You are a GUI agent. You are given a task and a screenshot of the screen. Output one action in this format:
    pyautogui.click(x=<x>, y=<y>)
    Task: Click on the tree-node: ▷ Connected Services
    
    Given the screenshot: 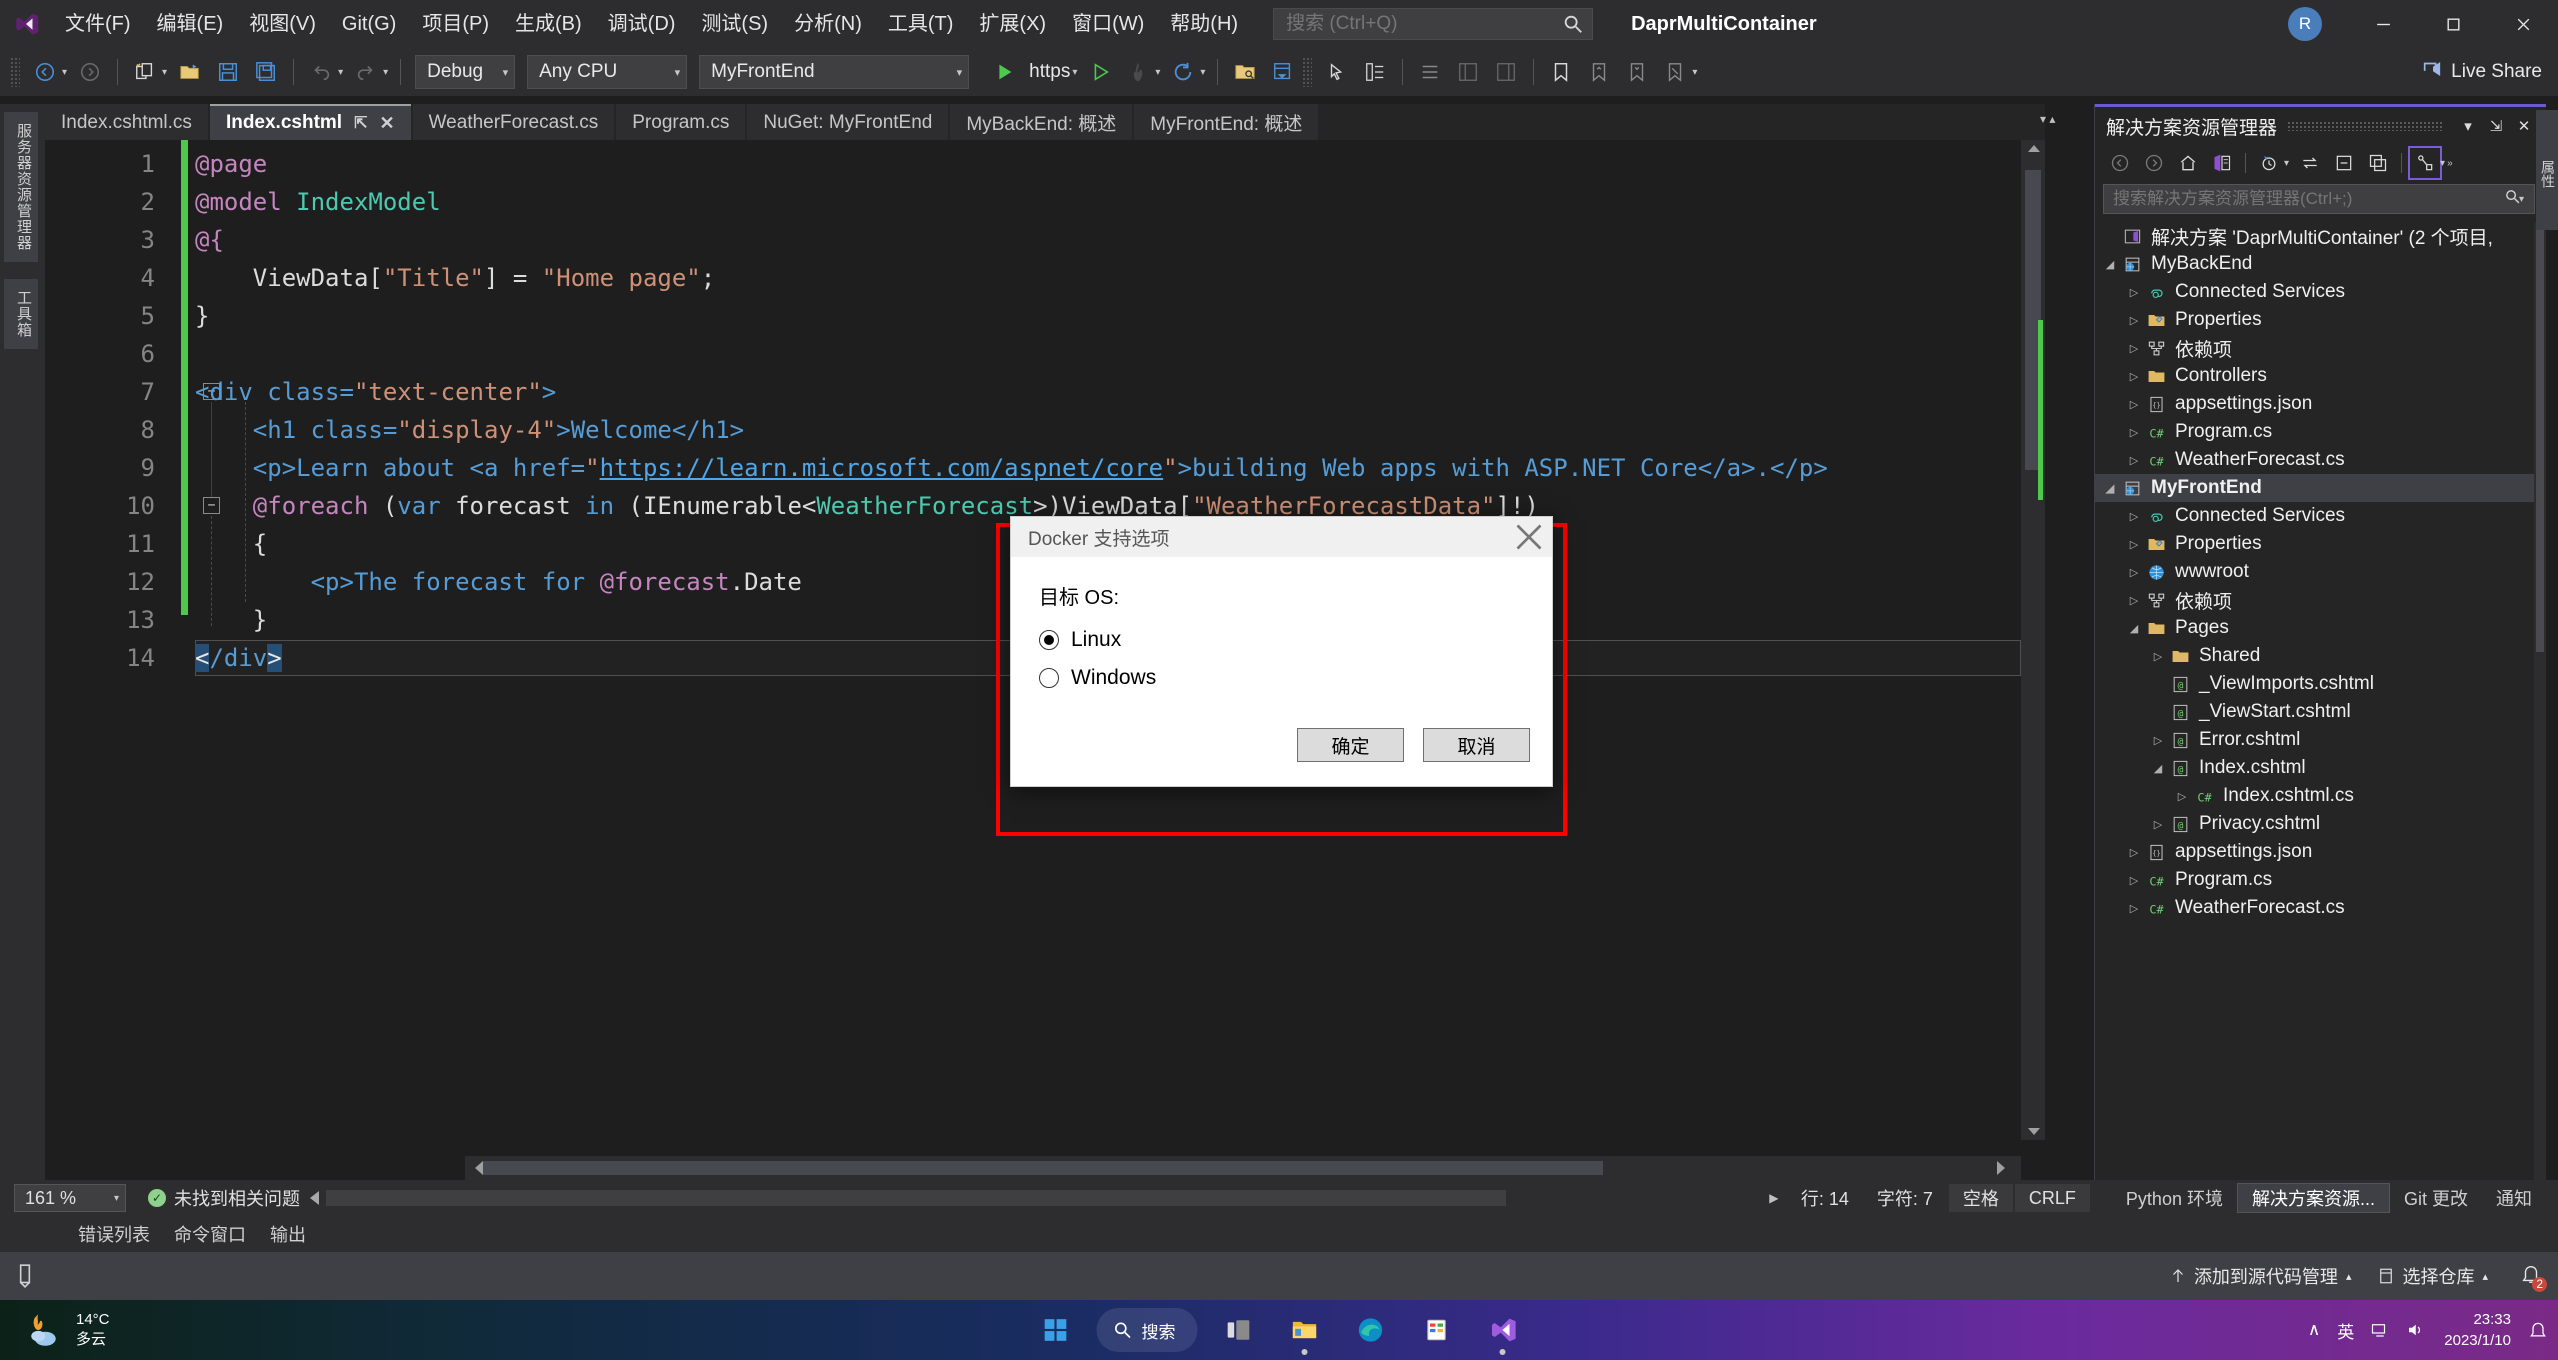 What is the action you would take?
    pyautogui.click(x=2314, y=292)
    